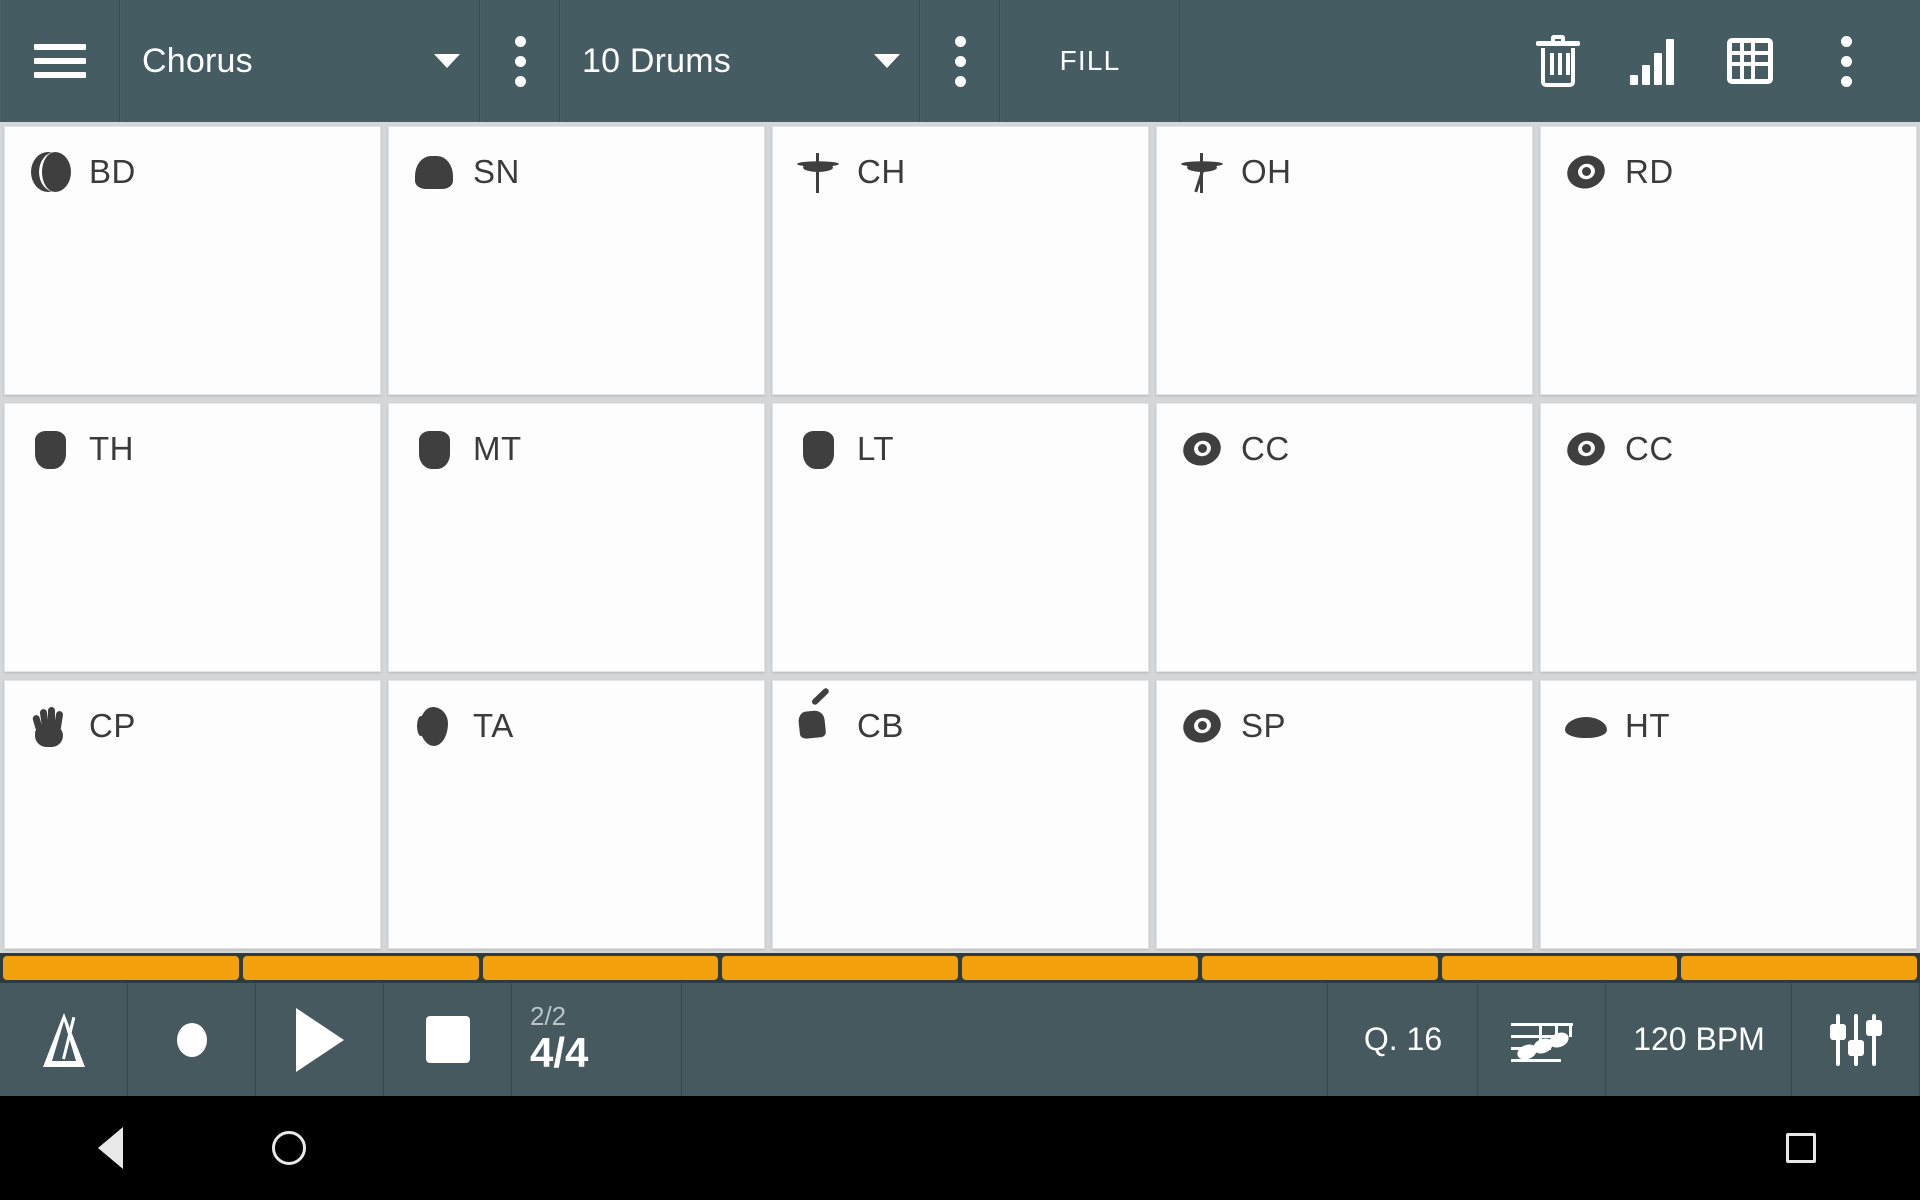 Image resolution: width=1920 pixels, height=1200 pixels. Describe the element at coordinates (50, 449) in the screenshot. I see `high-tom-icon` at that location.